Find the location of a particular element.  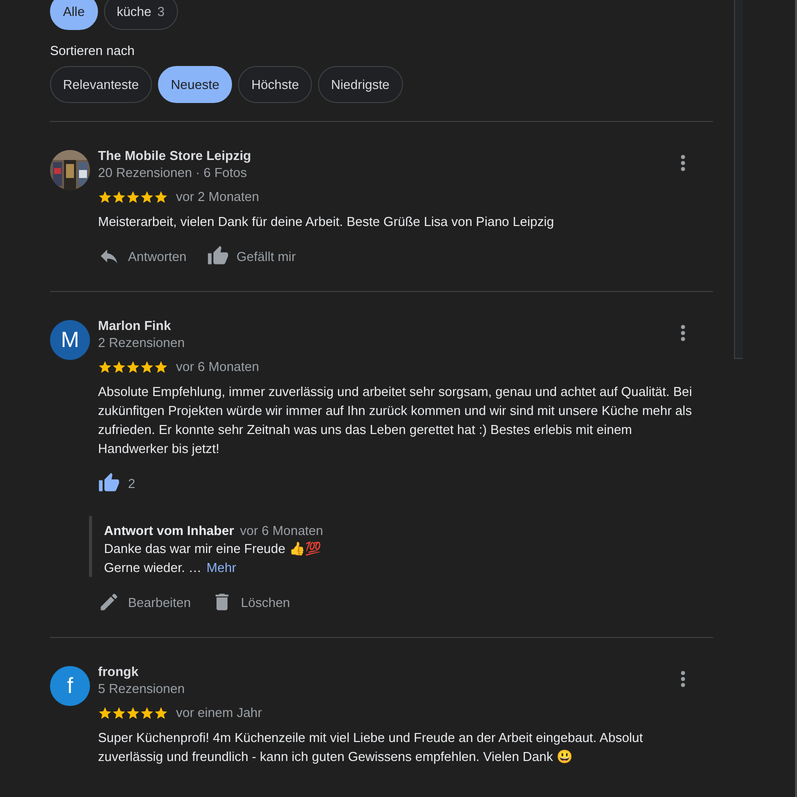

review-time: vor 2 Monaten is located at coordinates (218, 196).